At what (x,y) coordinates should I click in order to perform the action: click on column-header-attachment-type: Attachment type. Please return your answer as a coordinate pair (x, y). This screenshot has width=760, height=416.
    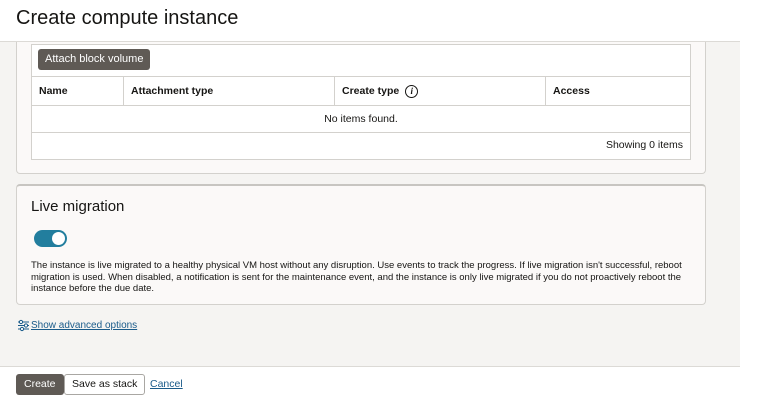
    Looking at the image, I should click on (229, 91).